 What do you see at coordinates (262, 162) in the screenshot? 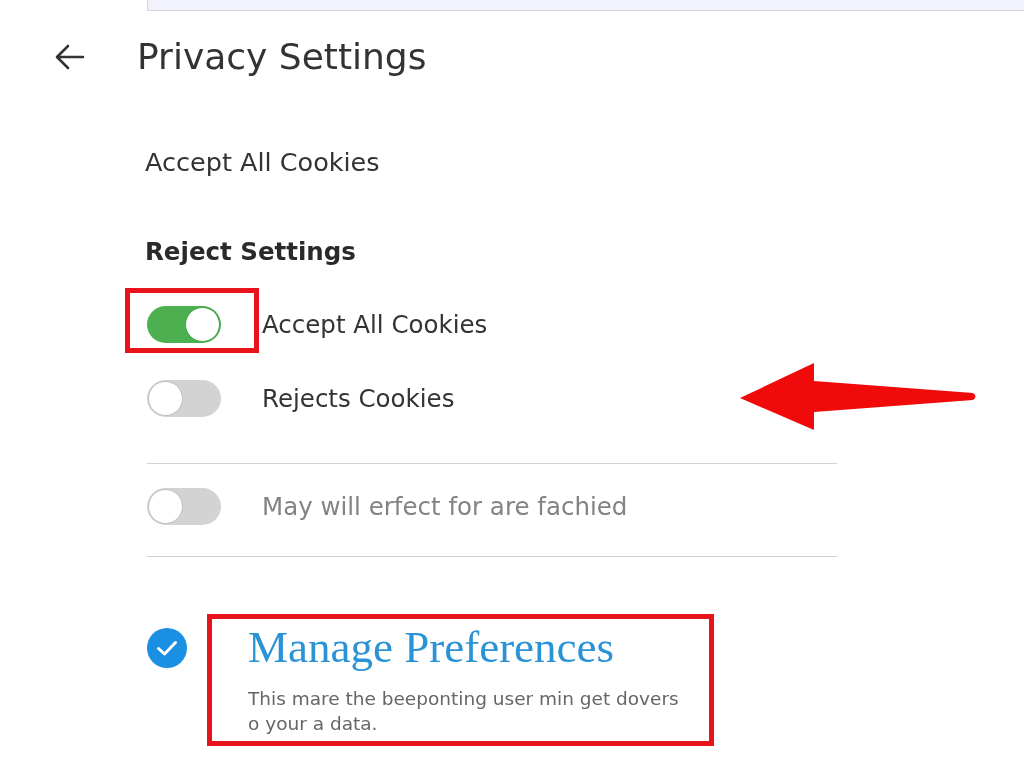
I see `option-item: Accept All Cookies` at bounding box center [262, 162].